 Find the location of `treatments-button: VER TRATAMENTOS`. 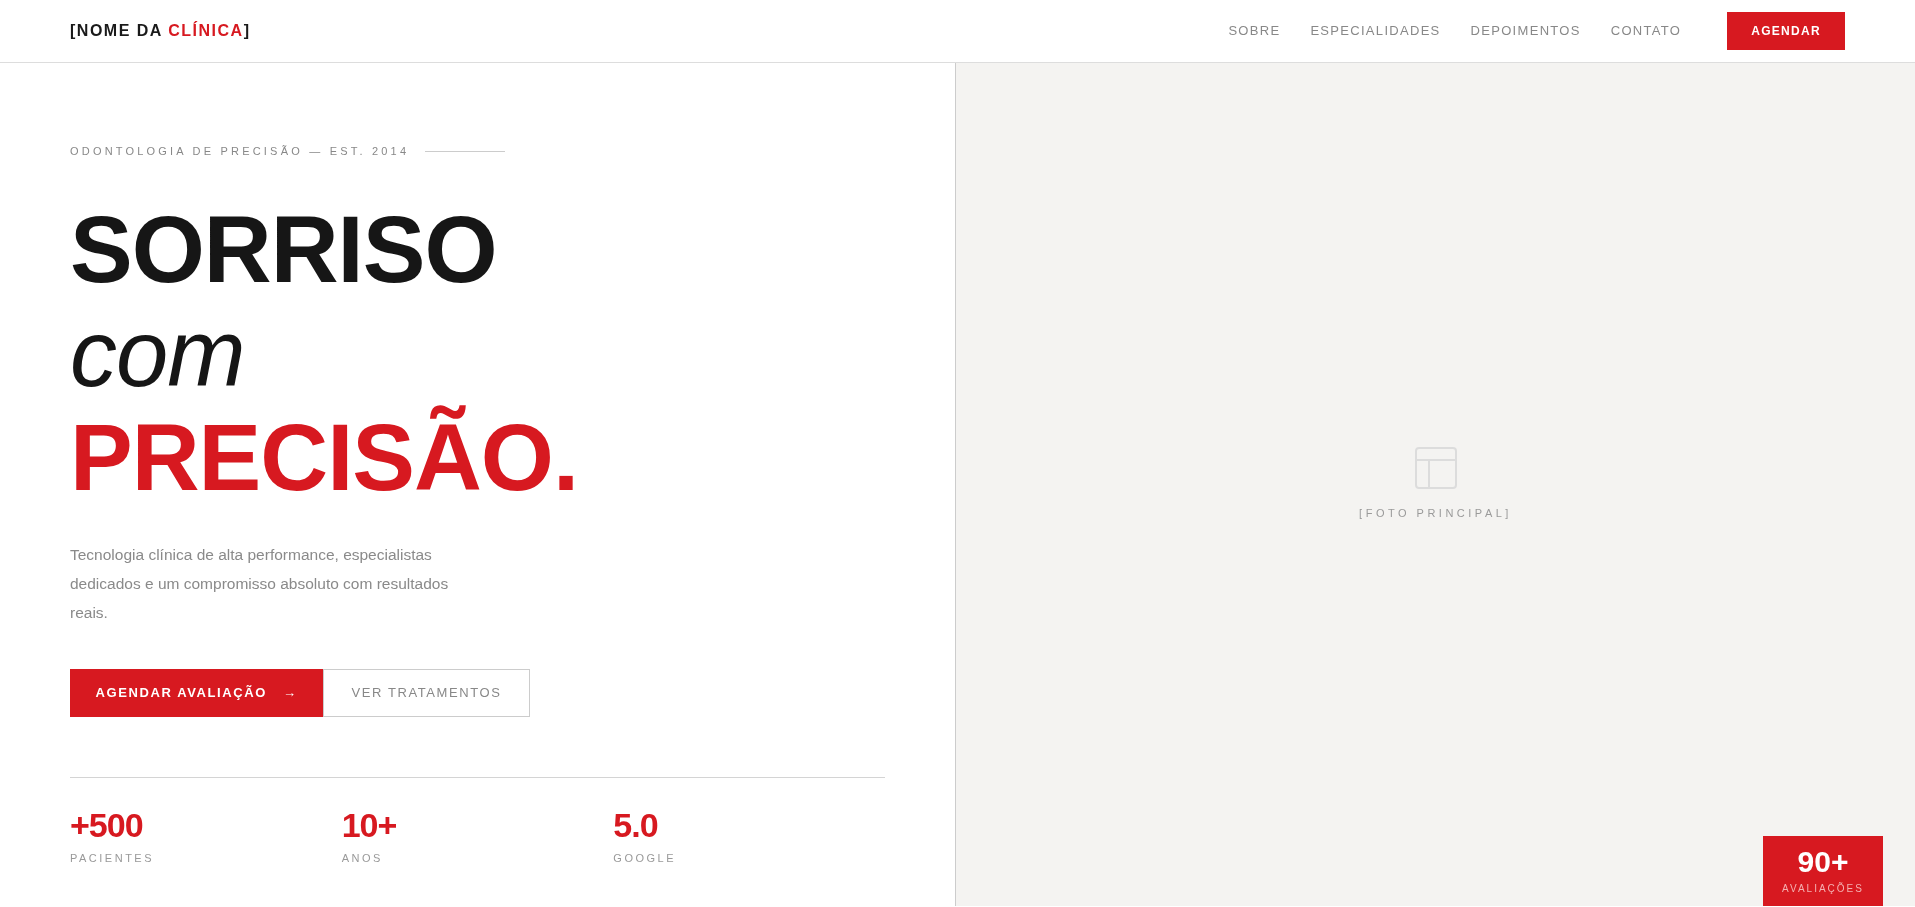

treatments-button: VER TRATAMENTOS is located at coordinates (426, 692).